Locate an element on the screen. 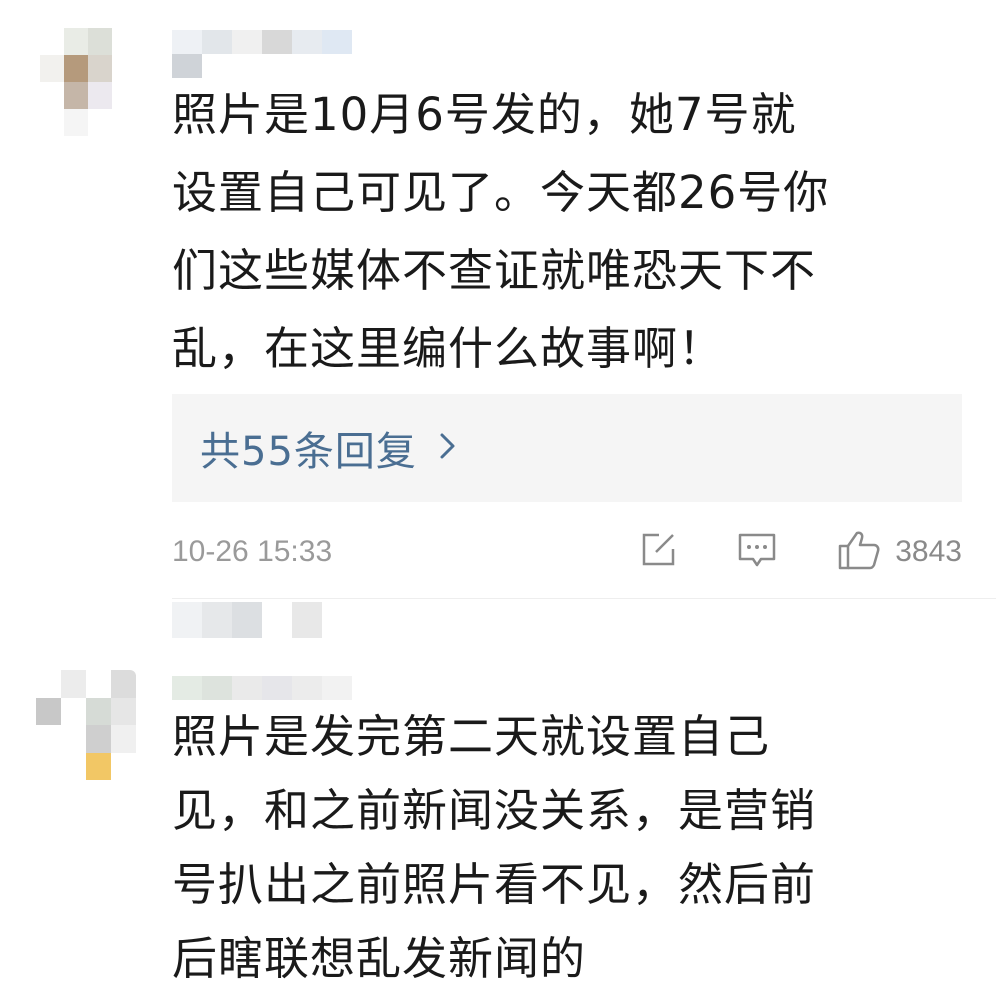 This screenshot has width=996, height=1000. view-replies-link: 共55条回复 is located at coordinates (328, 448).